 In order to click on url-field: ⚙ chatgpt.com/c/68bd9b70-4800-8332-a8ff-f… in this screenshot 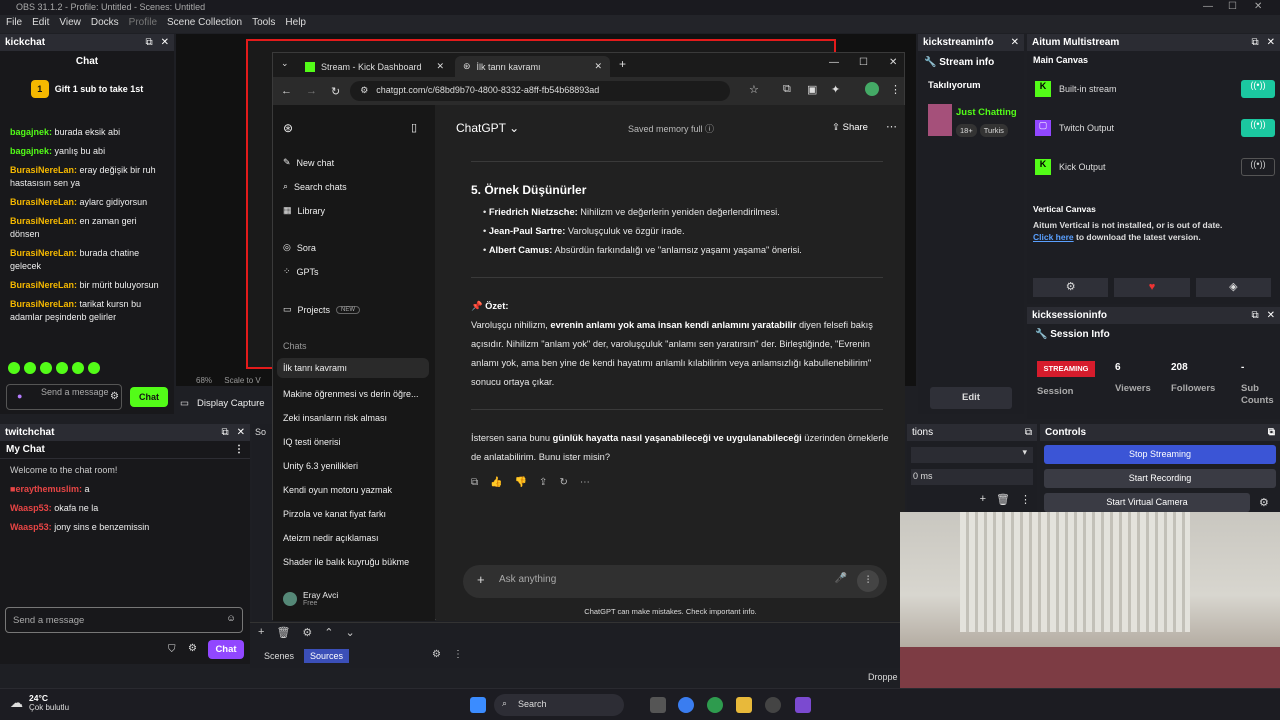, I will do `click(540, 91)`.